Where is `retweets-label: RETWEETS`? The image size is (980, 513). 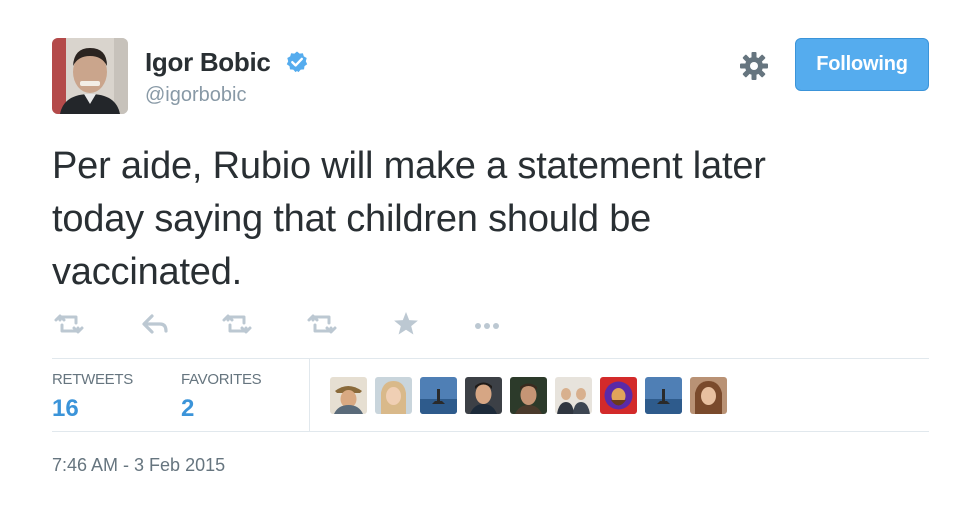 retweets-label: RETWEETS is located at coordinates (92, 379).